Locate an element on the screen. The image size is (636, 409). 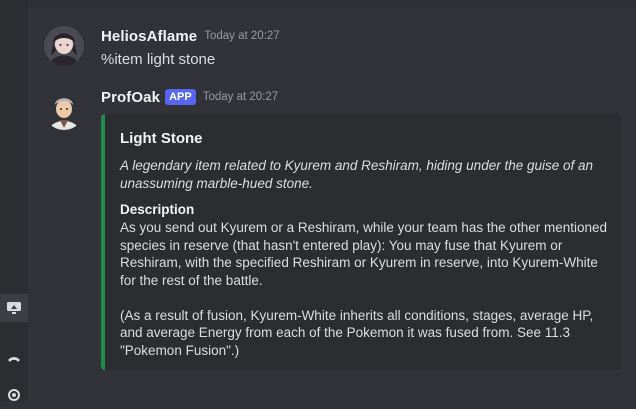
embed-title: Light Stone is located at coordinates (161, 138).